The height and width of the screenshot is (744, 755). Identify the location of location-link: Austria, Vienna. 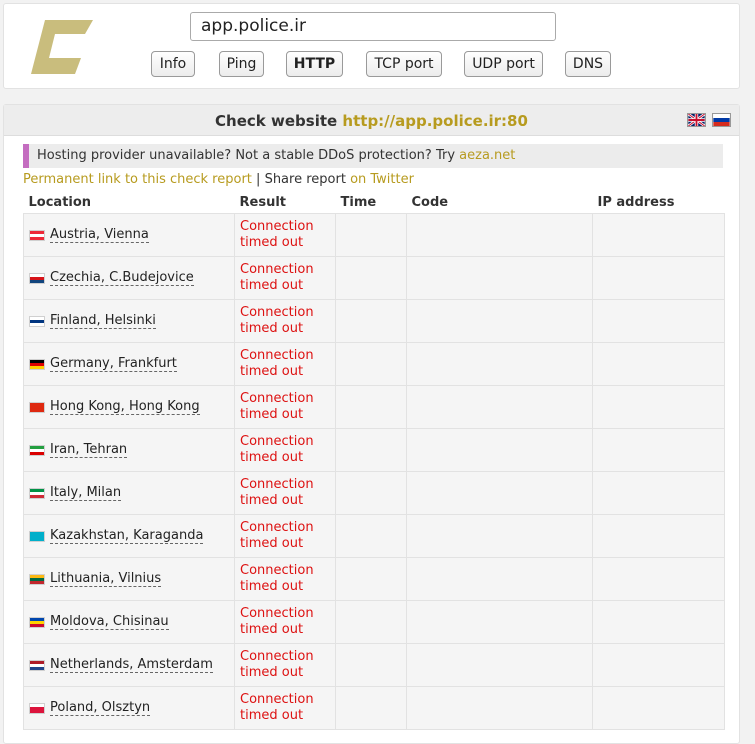
(99, 235).